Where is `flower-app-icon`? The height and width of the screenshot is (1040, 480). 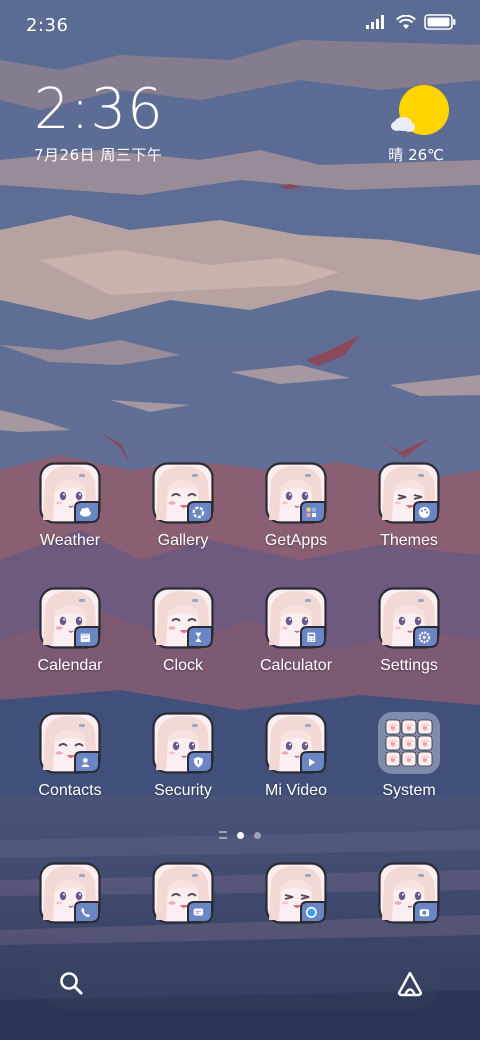 flower-app-icon is located at coordinates (183, 493).